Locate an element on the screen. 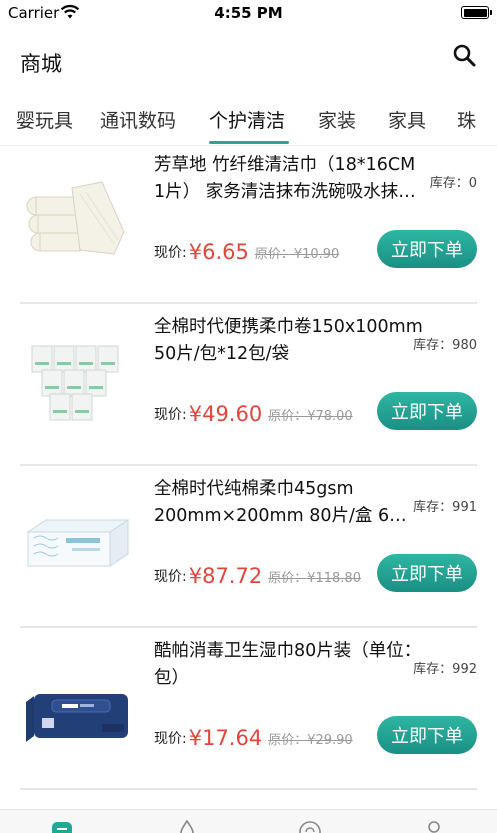  tab-toys: 婴玩具 is located at coordinates (44, 119).